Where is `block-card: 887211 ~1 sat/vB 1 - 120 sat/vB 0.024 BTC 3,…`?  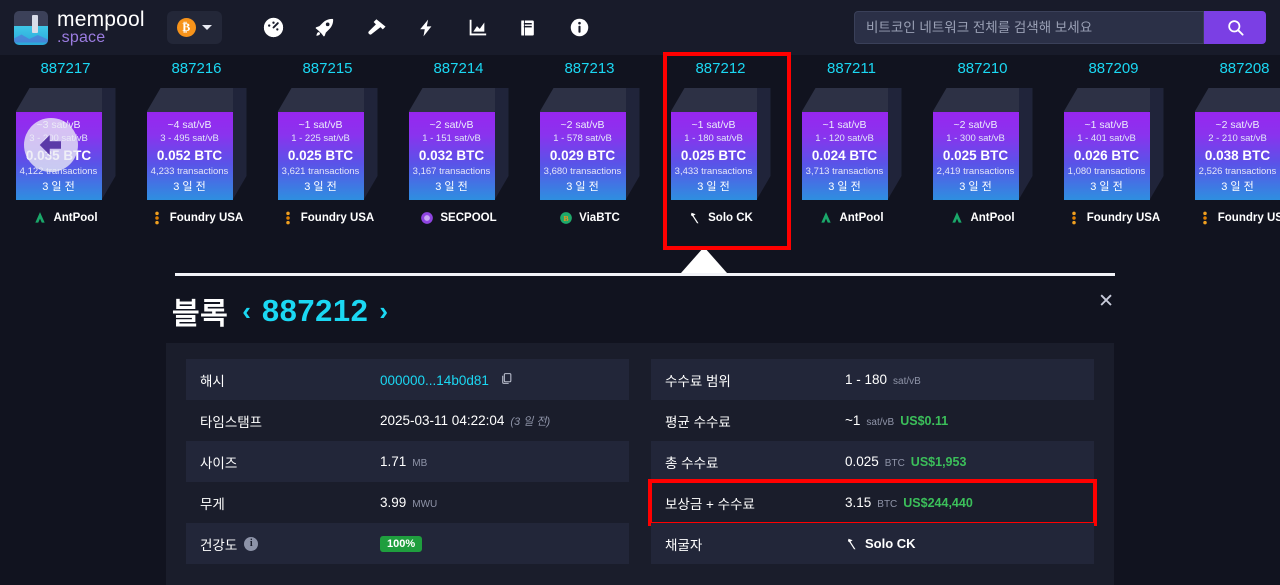
block-card: 887211 ~1 sat/vB 1 - 120 sat/vB 0.024 BTC 3,… is located at coordinates (851, 142).